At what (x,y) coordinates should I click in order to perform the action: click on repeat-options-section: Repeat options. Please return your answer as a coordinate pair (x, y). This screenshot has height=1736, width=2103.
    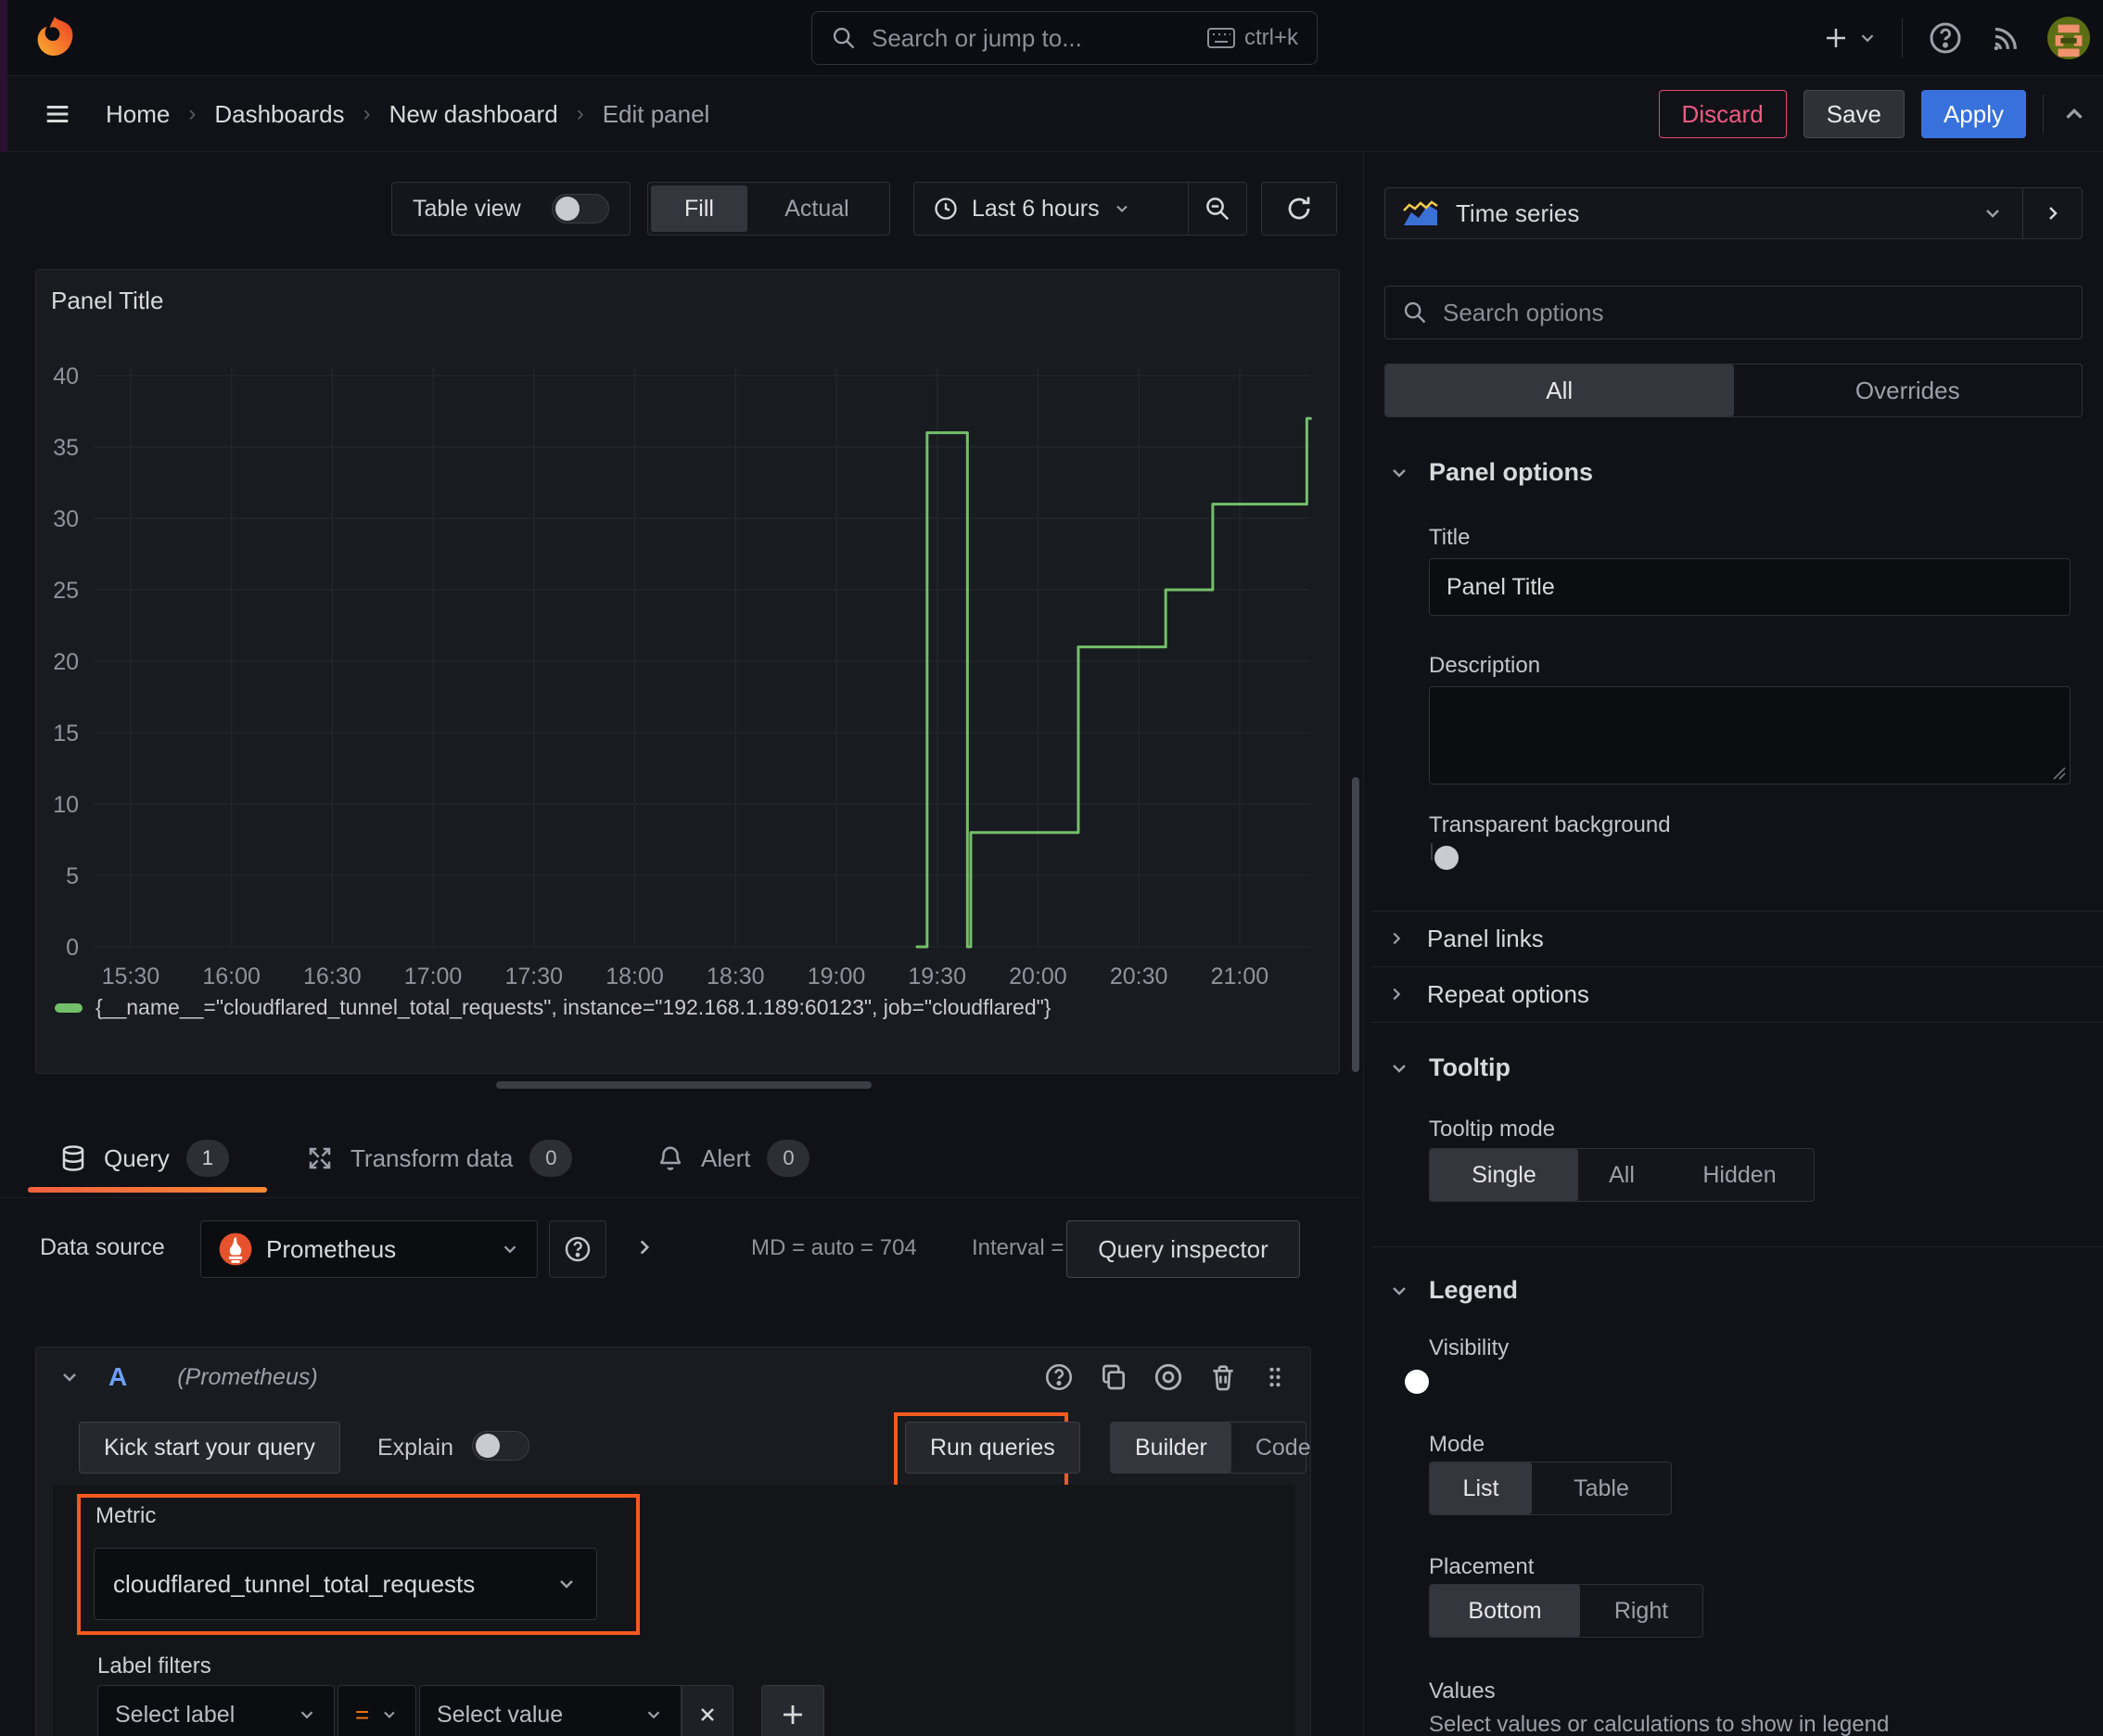
    Looking at the image, I should click on (1738, 994).